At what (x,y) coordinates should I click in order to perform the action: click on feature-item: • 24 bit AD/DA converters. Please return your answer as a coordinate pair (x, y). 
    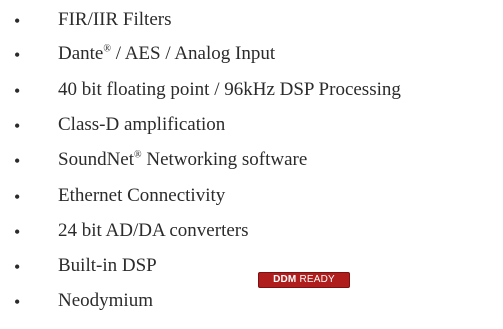
    Looking at the image, I should click on (251, 230).